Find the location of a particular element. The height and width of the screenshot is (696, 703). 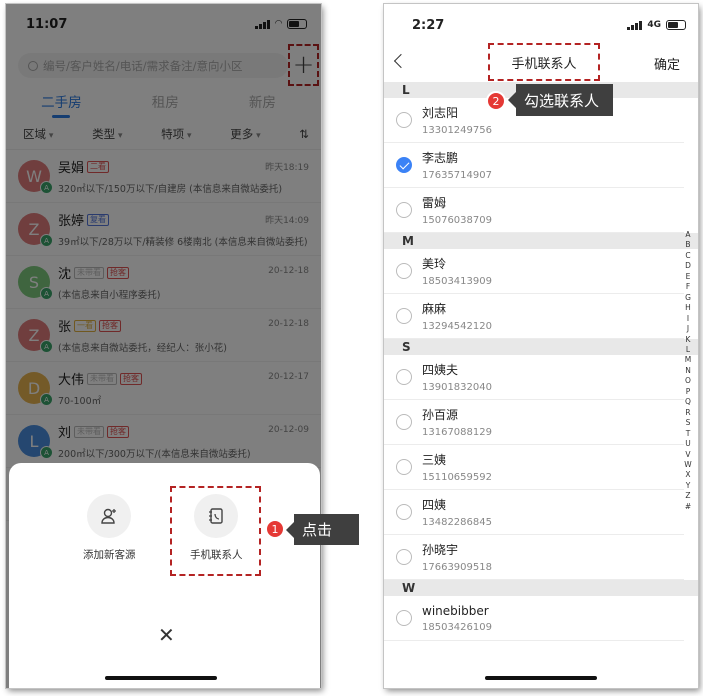

contact-phone: 13294542120 is located at coordinates (457, 326).